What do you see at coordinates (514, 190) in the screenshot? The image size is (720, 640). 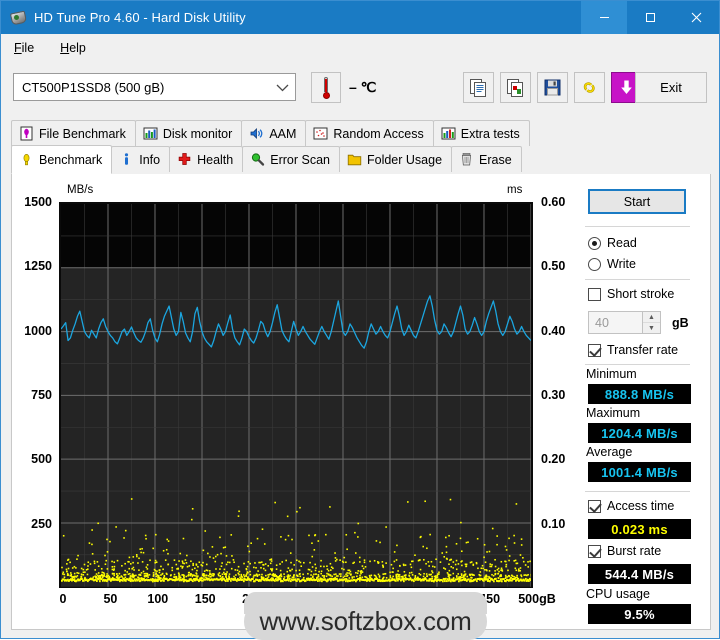 I see `chart-y2-unit: ms` at bounding box center [514, 190].